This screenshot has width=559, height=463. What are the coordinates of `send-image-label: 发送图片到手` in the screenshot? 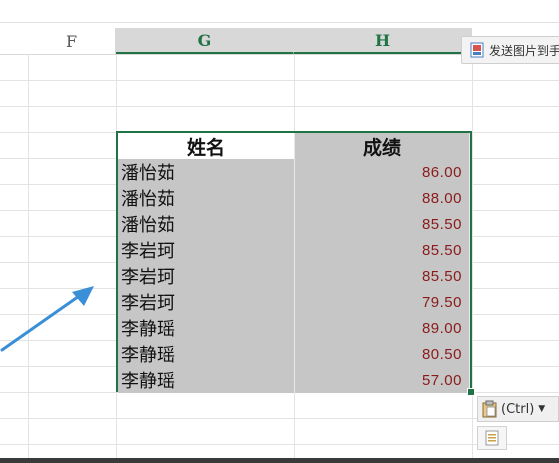 It's located at (524, 50).